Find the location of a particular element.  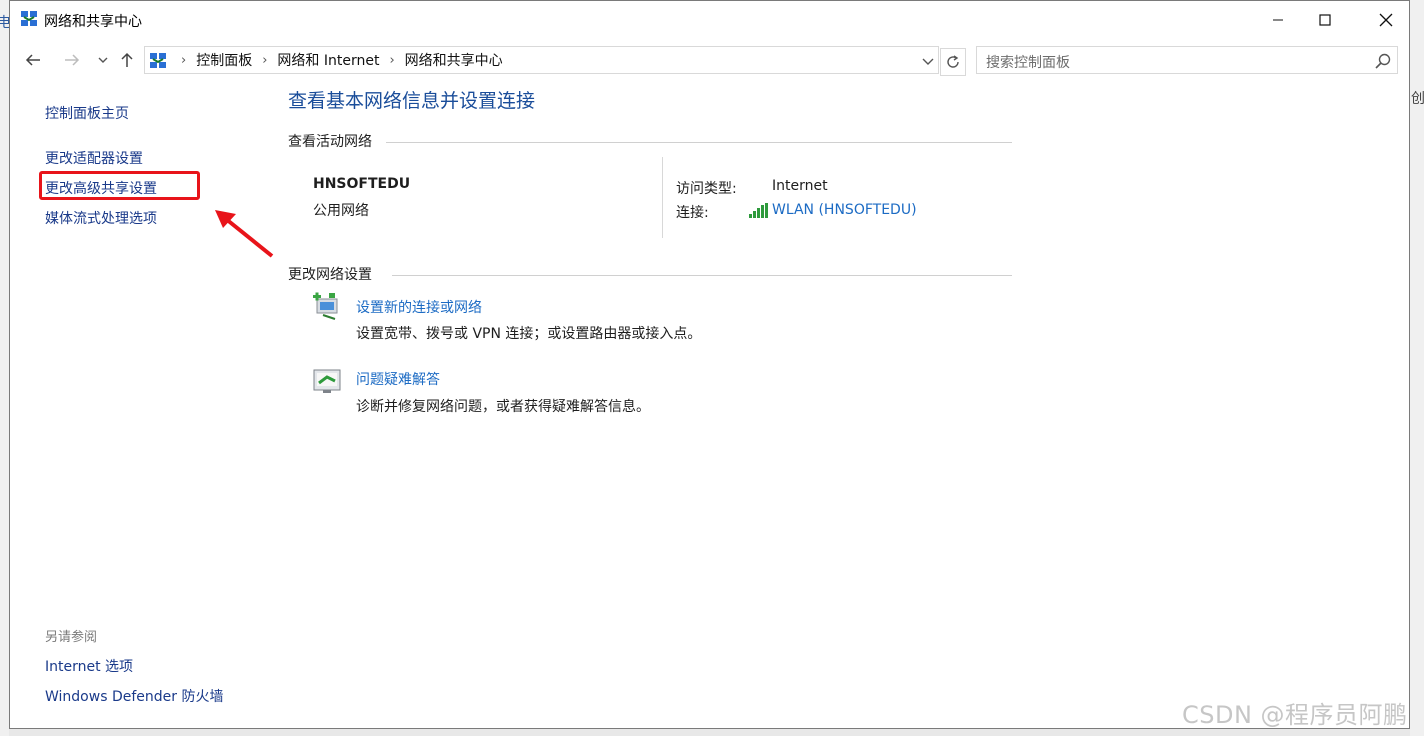

refresh-icon is located at coordinates (953, 61).